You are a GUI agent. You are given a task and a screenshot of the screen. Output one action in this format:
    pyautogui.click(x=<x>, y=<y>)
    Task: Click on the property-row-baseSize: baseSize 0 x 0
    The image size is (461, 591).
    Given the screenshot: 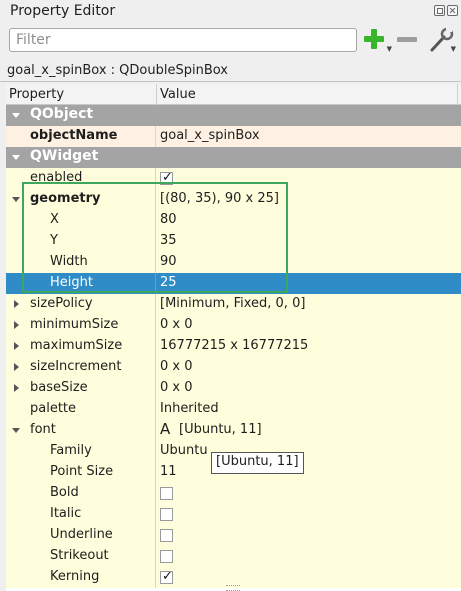 What is the action you would take?
    pyautogui.click(x=233, y=388)
    